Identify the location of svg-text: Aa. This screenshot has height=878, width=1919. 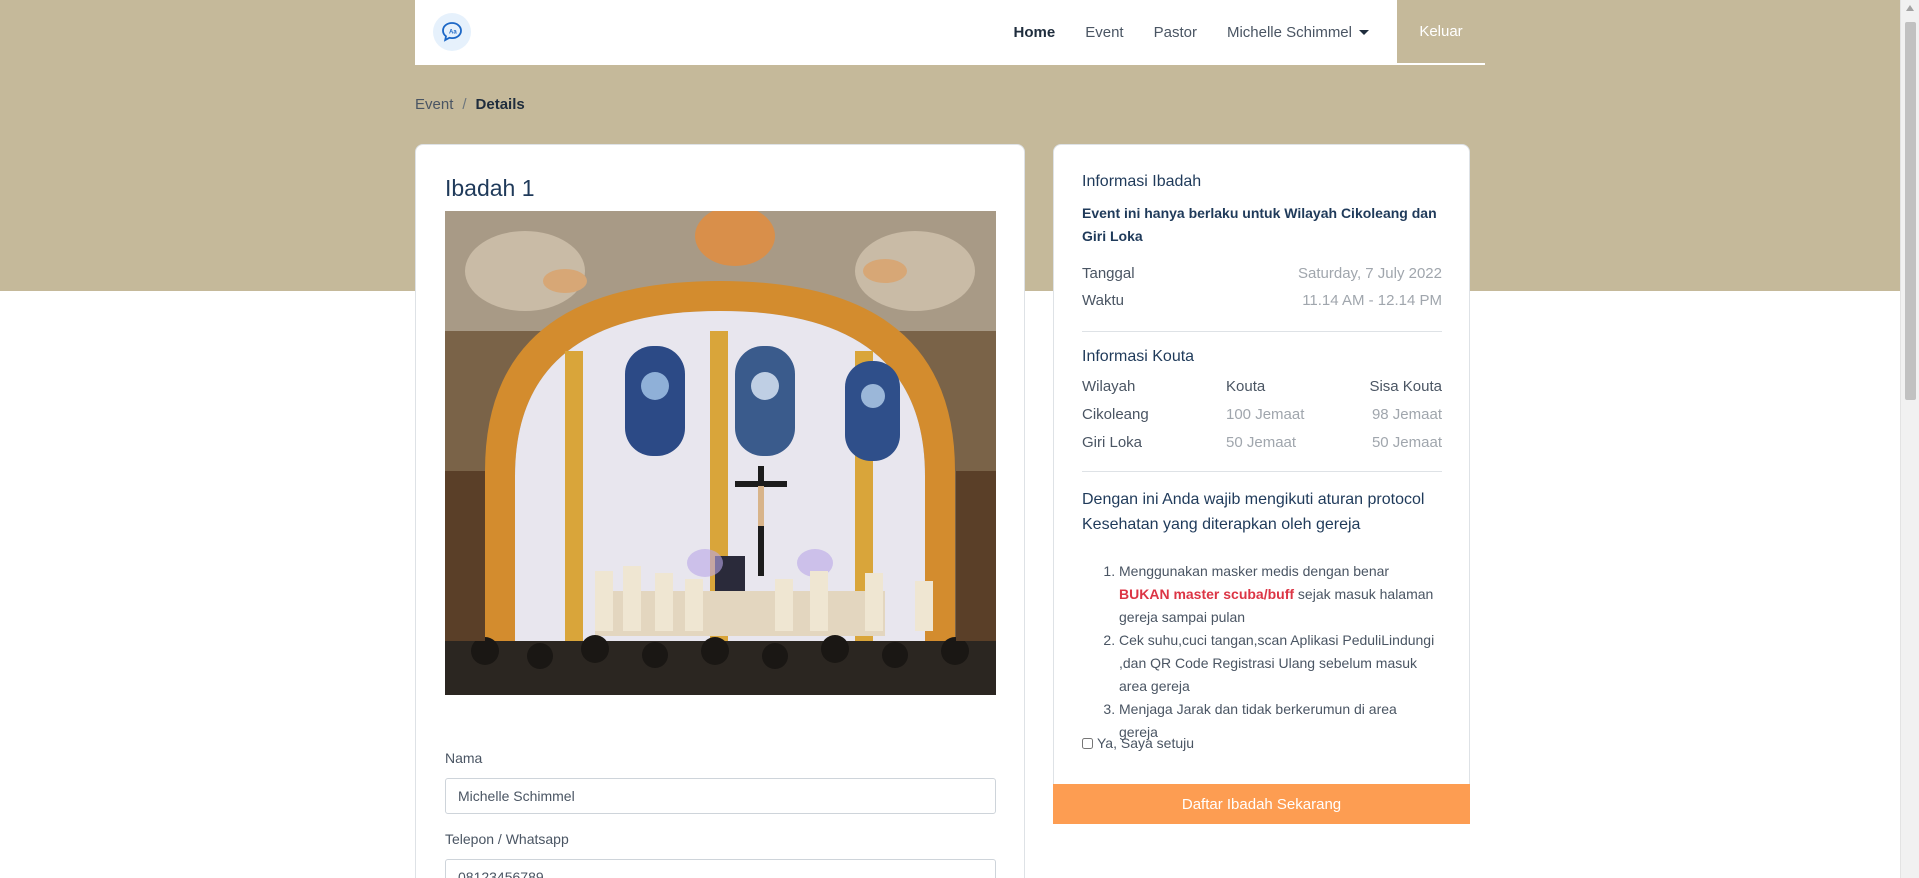
(453, 33).